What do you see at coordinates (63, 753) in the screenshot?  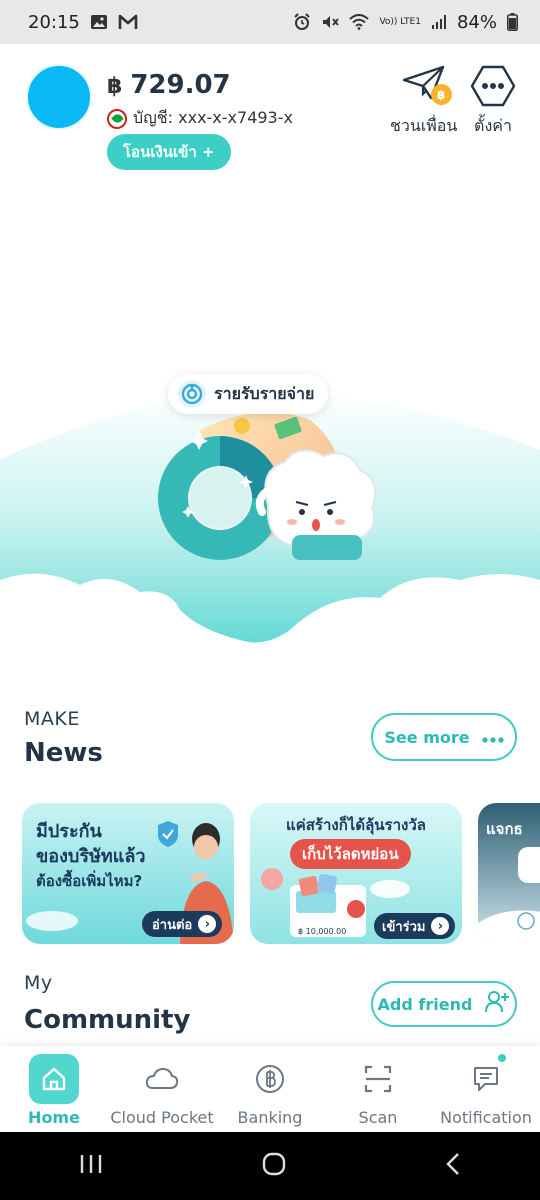 I see `news-title: News` at bounding box center [63, 753].